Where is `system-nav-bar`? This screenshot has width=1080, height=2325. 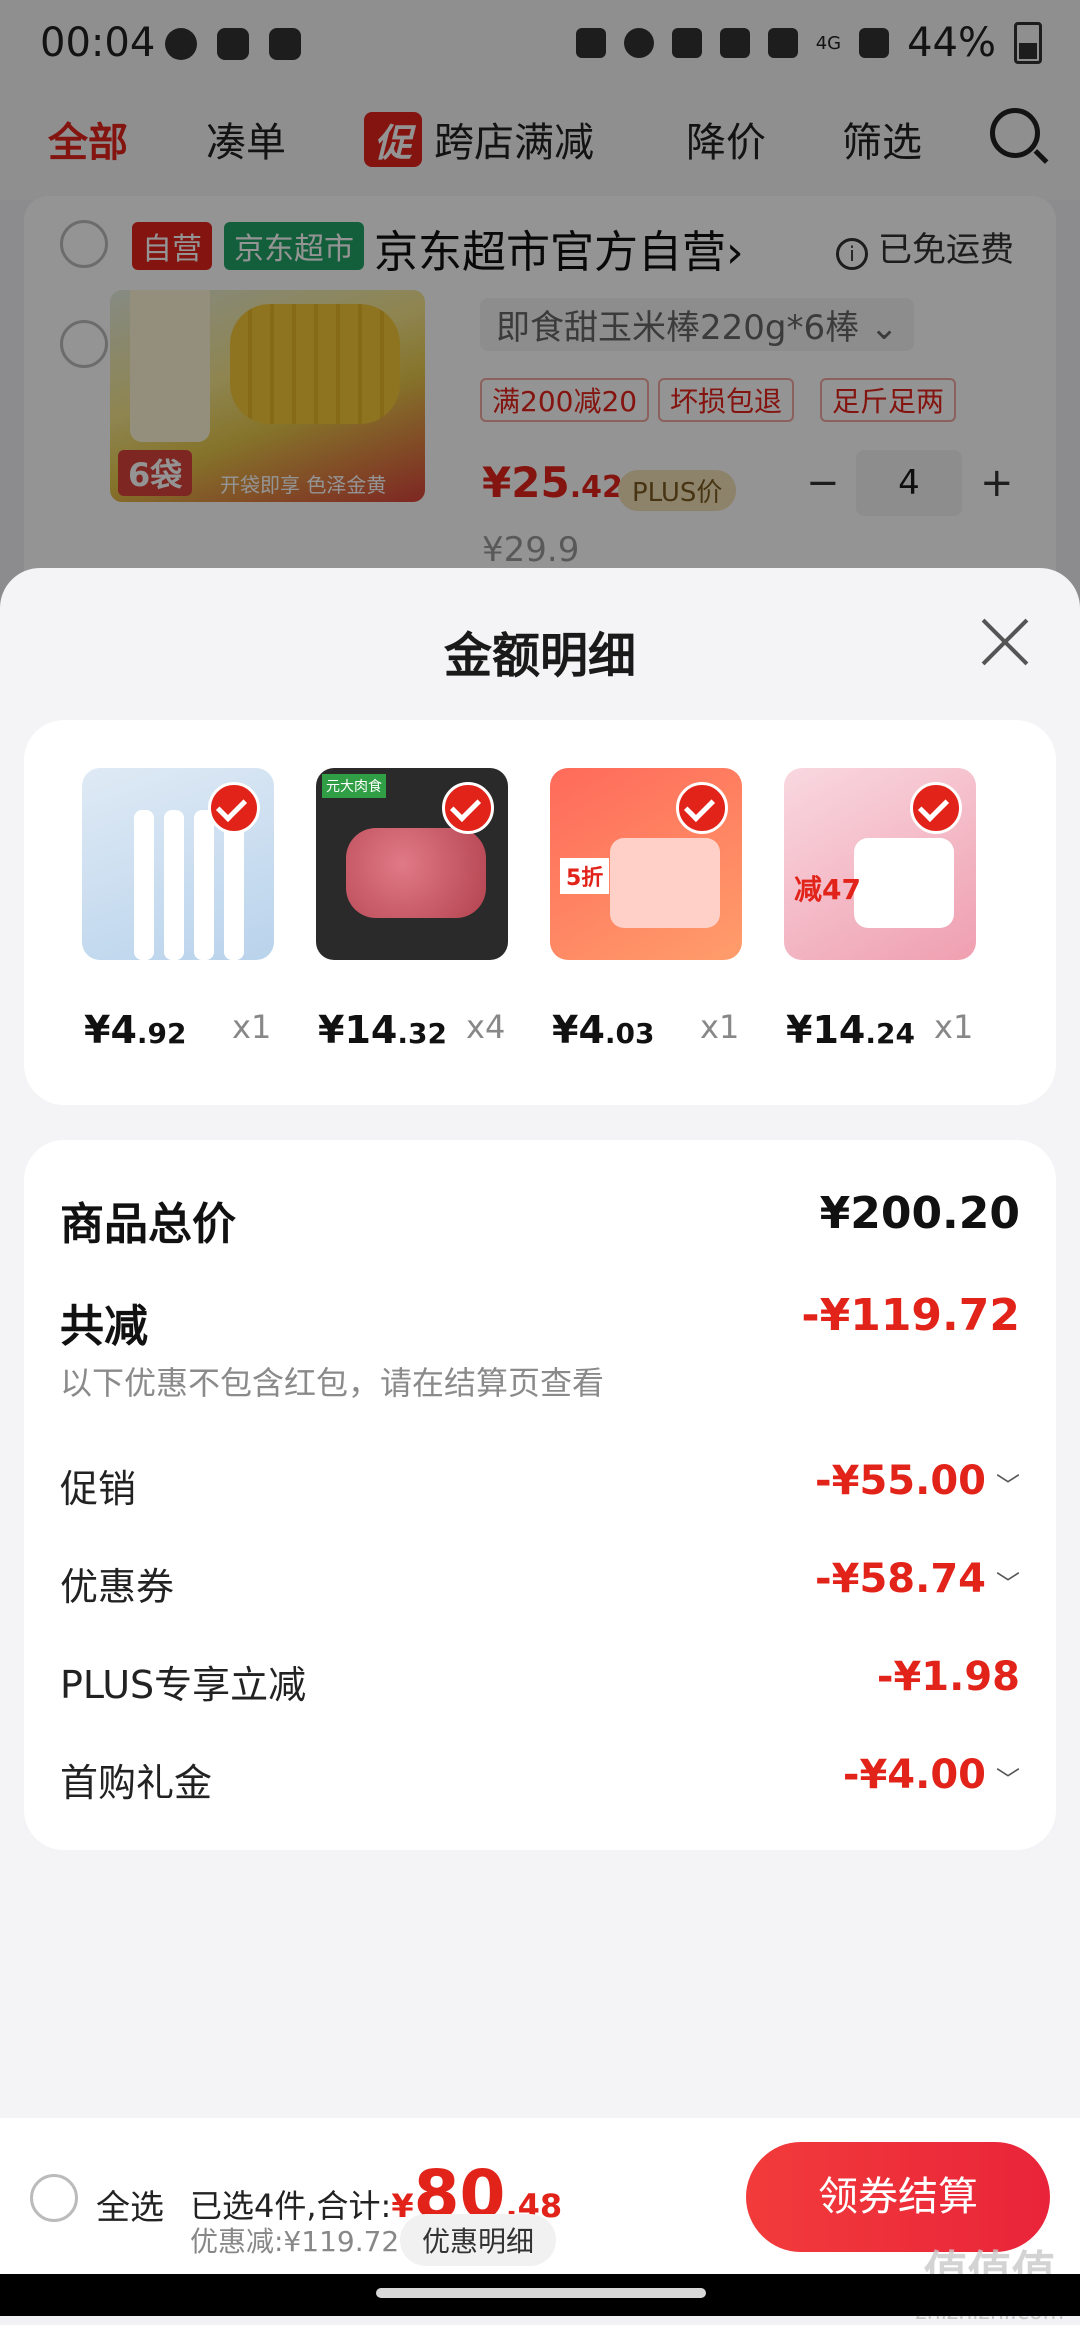
system-nav-bar is located at coordinates (540, 2295).